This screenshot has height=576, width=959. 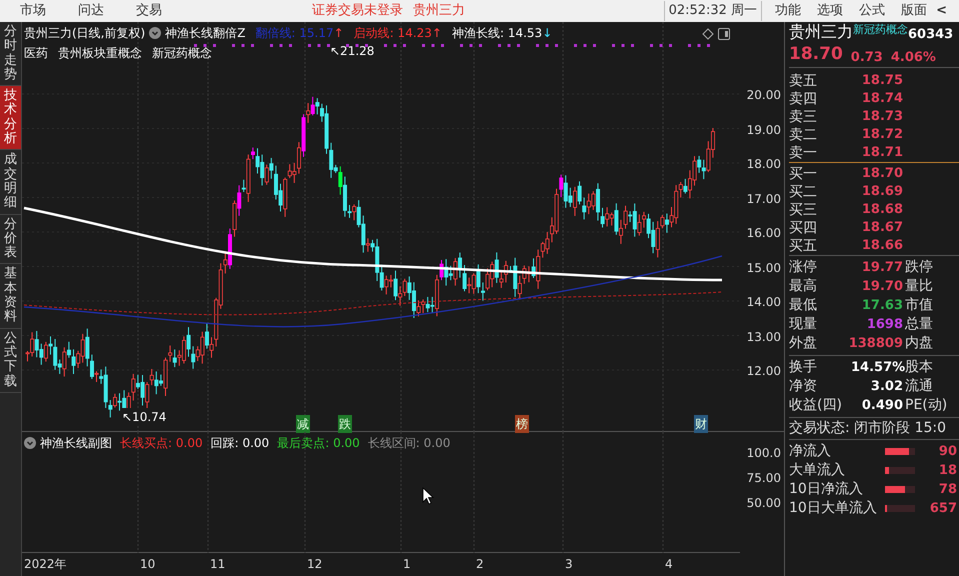 What do you see at coordinates (407, 564) in the screenshot?
I see `time-axis-label: 1` at bounding box center [407, 564].